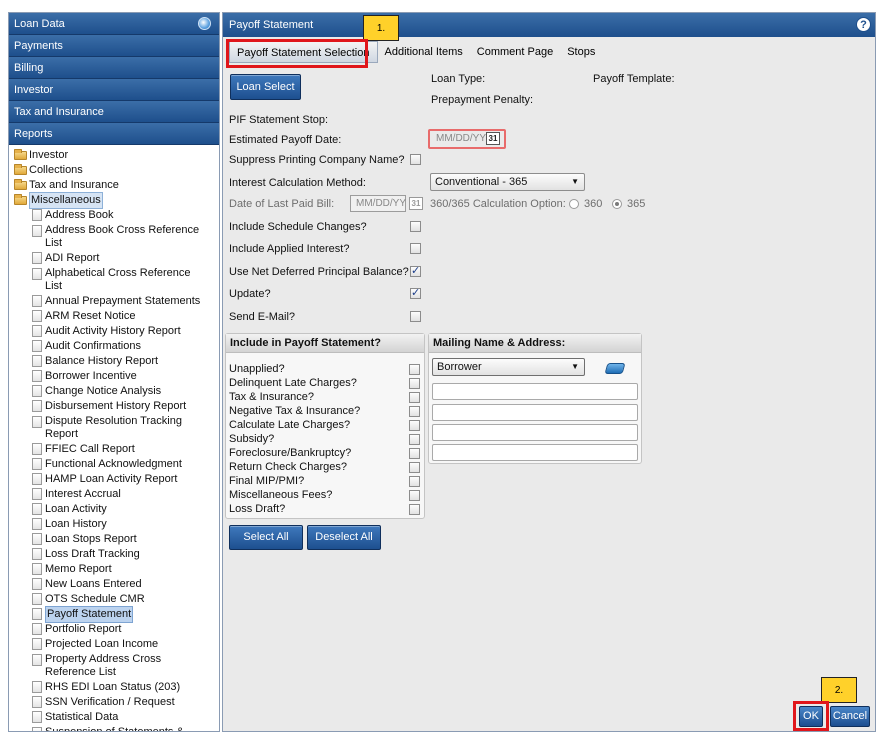 The image size is (884, 744). What do you see at coordinates (265, 87) in the screenshot?
I see `loan-select-button: Loan Select` at bounding box center [265, 87].